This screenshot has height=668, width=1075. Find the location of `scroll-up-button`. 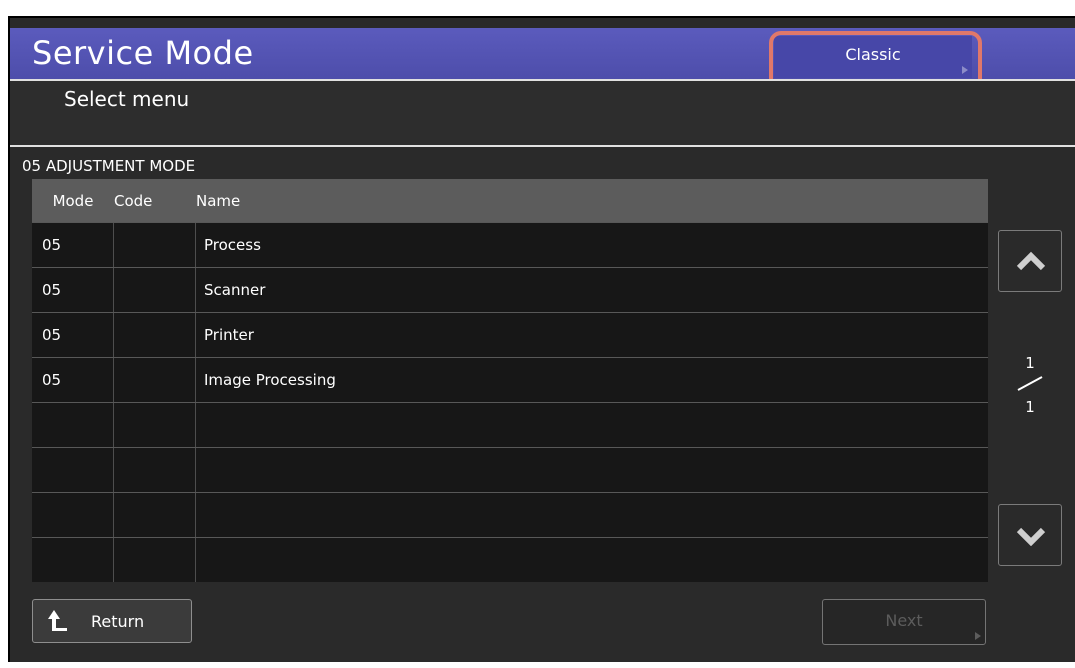

scroll-up-button is located at coordinates (1030, 261).